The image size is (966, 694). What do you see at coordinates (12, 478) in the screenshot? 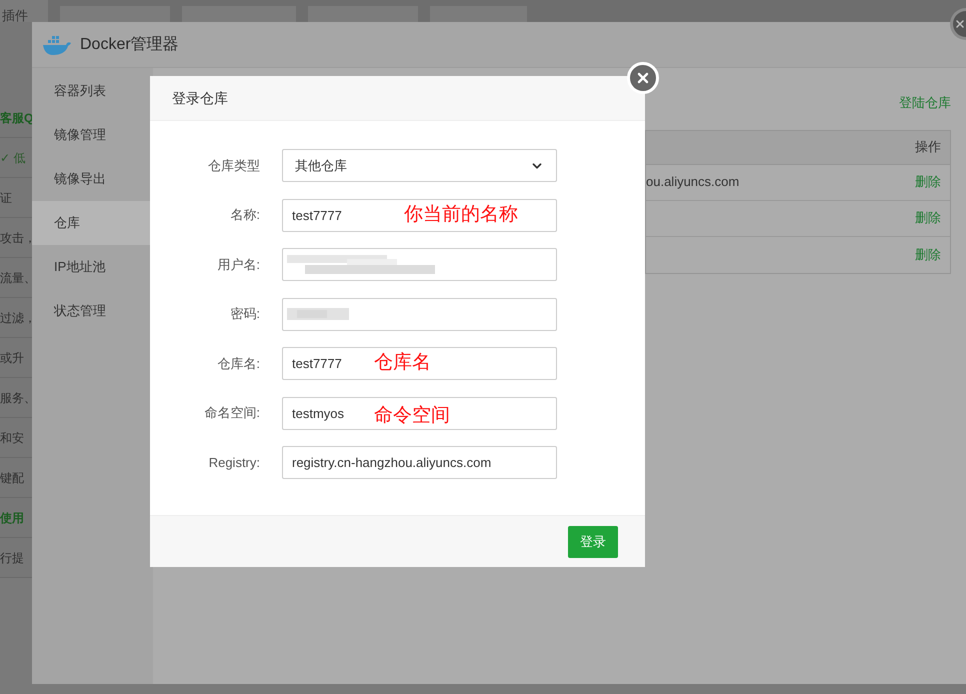
I see `page-text: 键配` at bounding box center [12, 478].